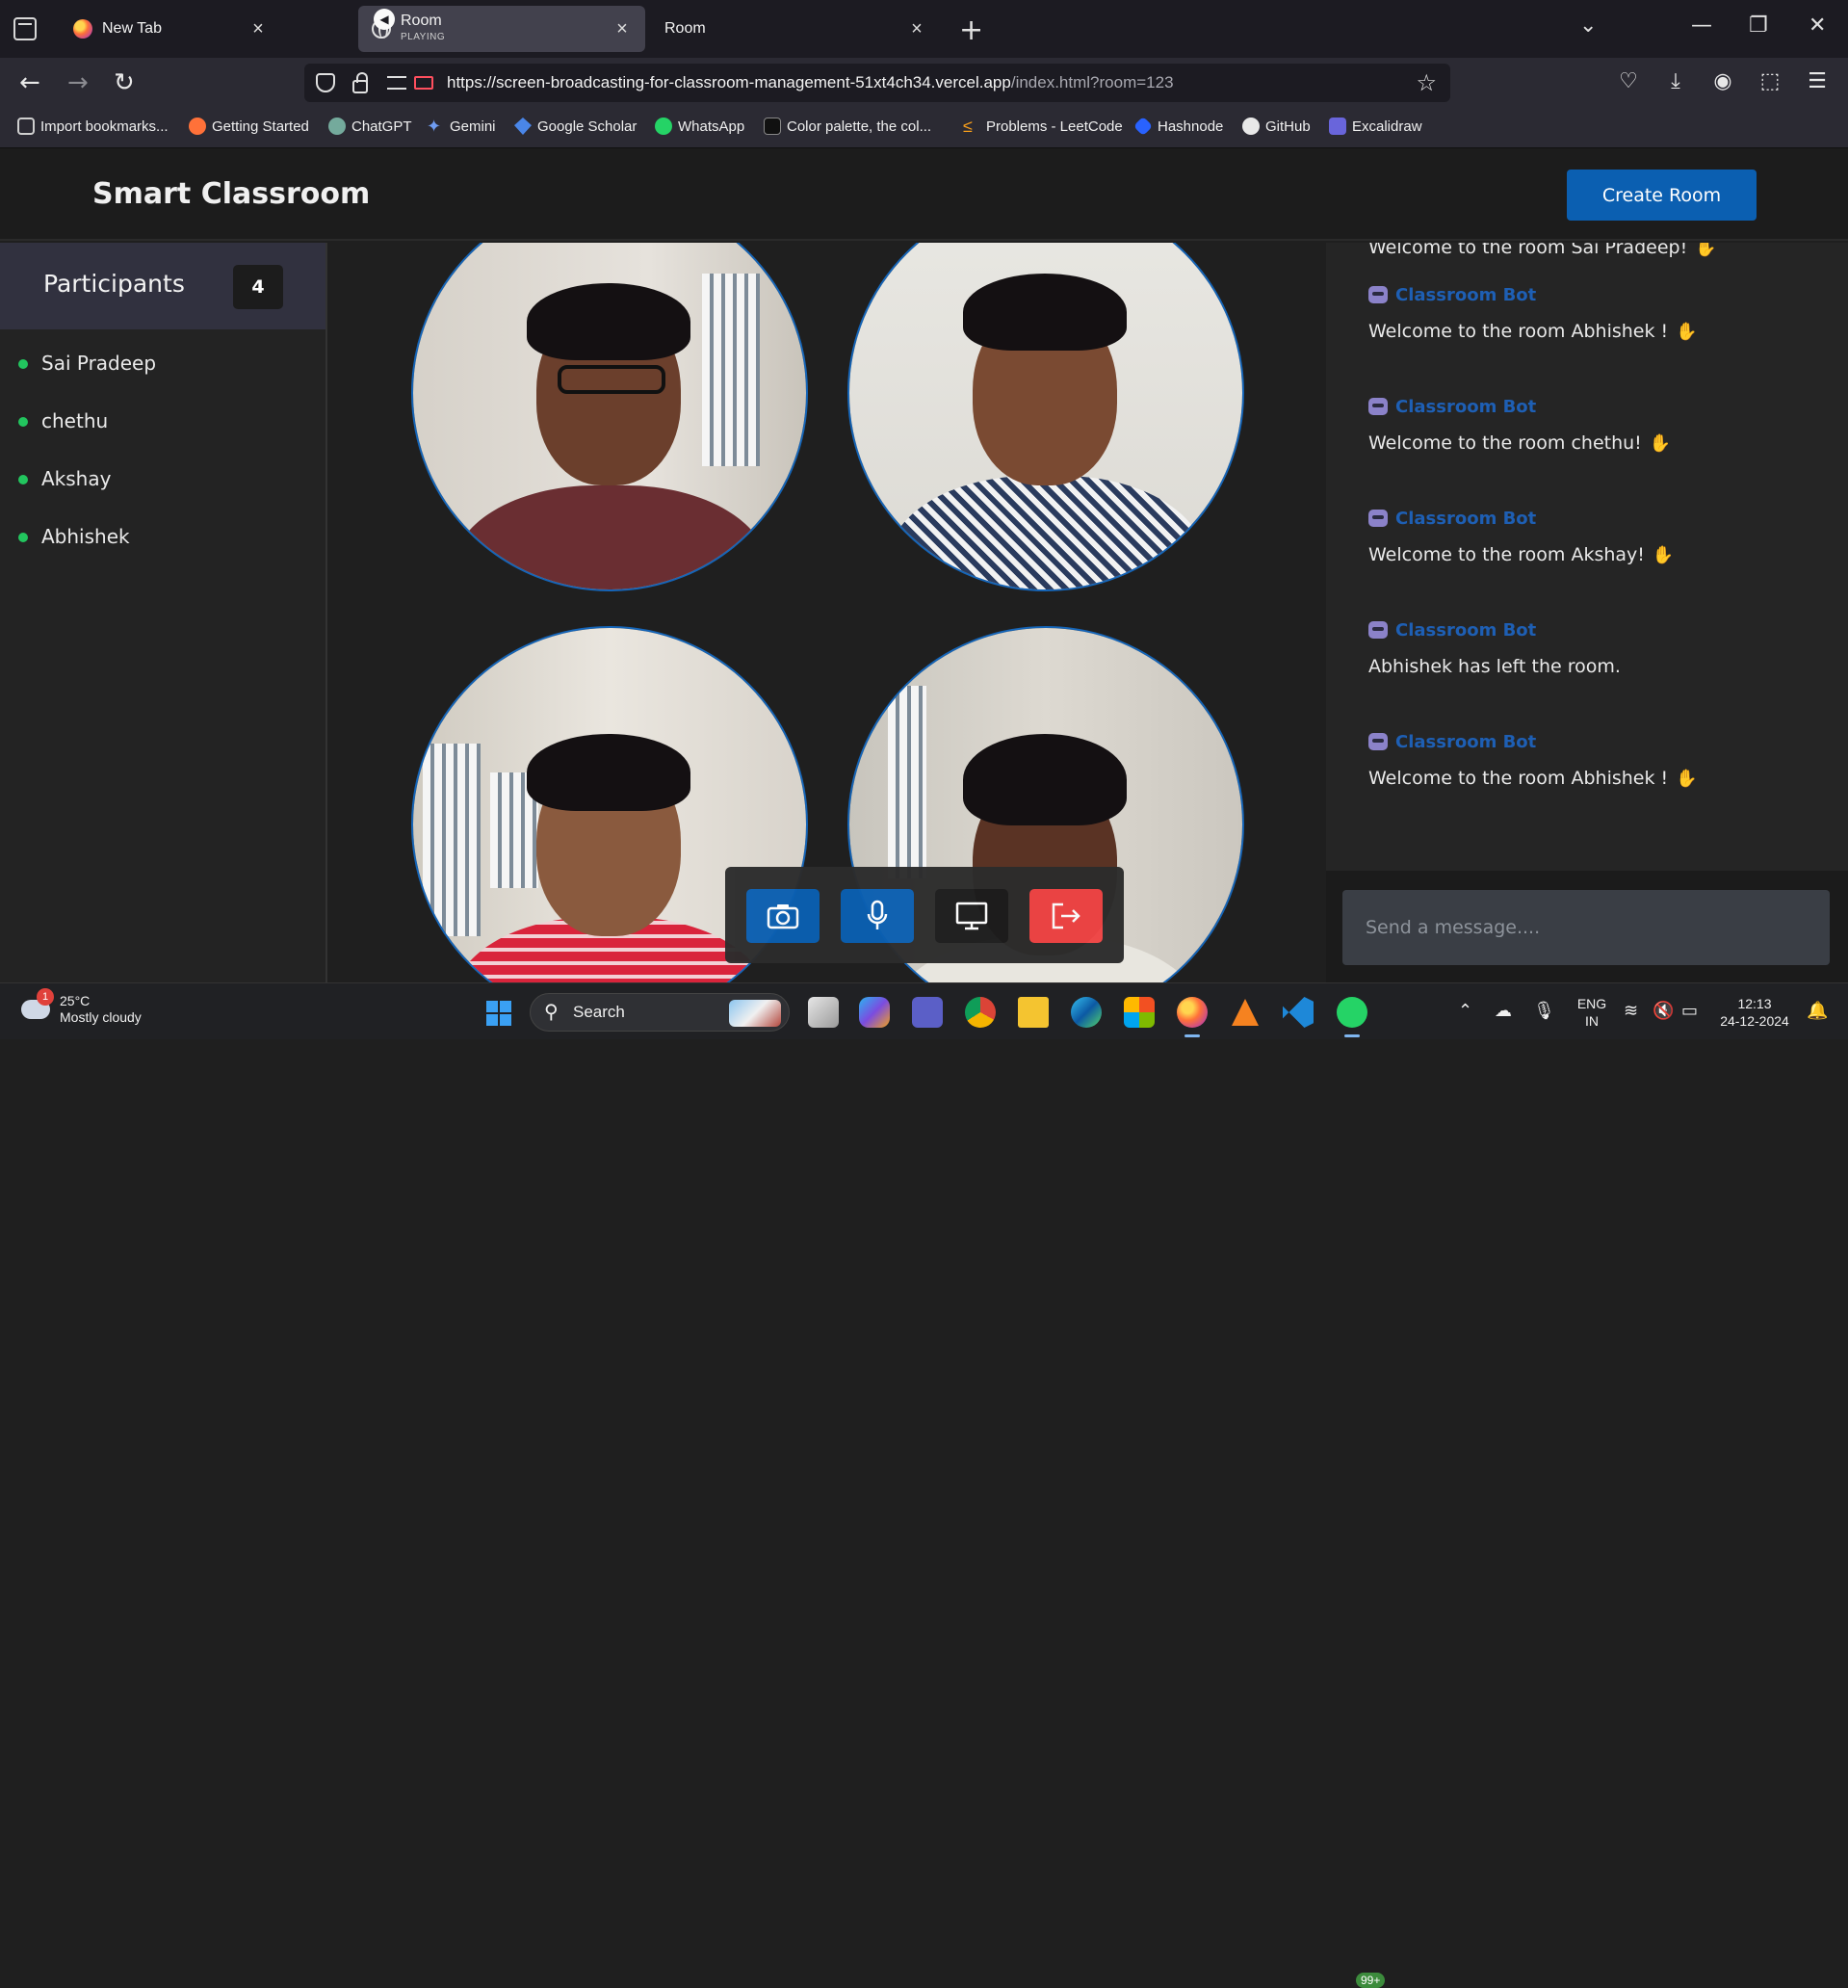  I want to click on weather-text: Mostly cloudy, so click(101, 1017).